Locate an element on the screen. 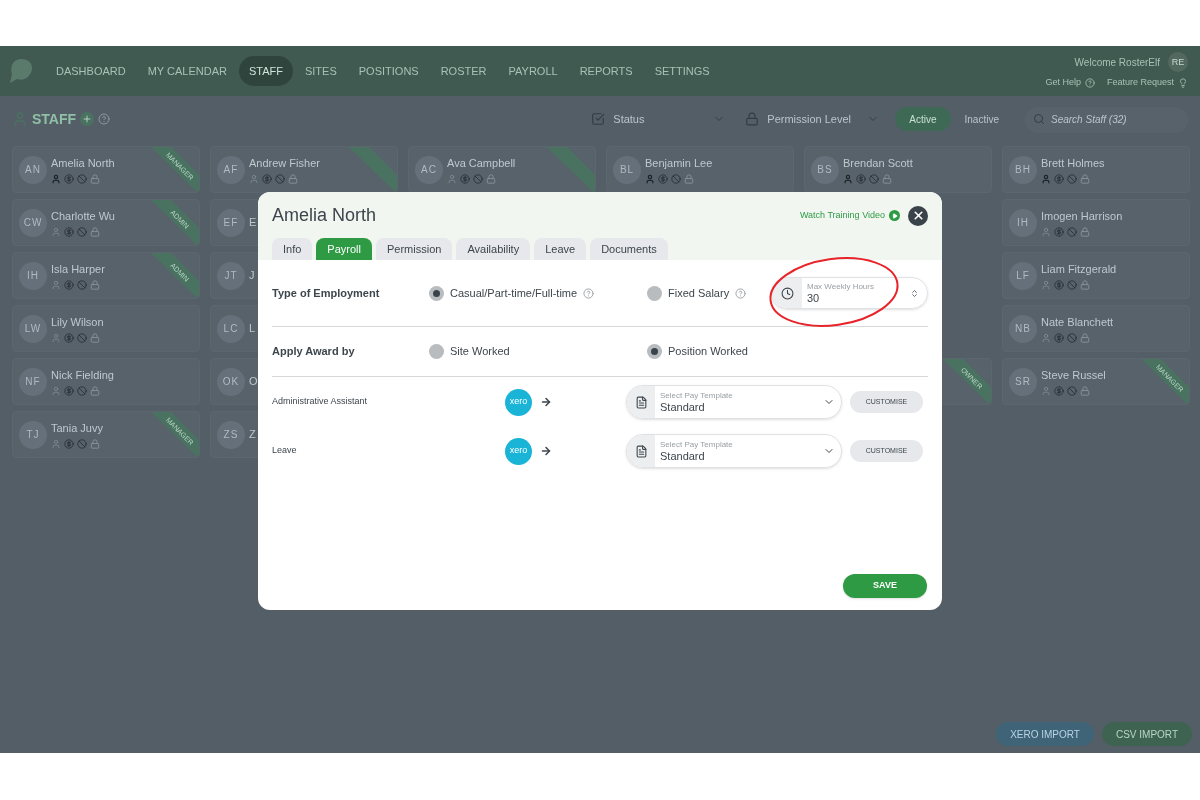  staff-card: BS Brendan Scott is located at coordinates (898, 169).